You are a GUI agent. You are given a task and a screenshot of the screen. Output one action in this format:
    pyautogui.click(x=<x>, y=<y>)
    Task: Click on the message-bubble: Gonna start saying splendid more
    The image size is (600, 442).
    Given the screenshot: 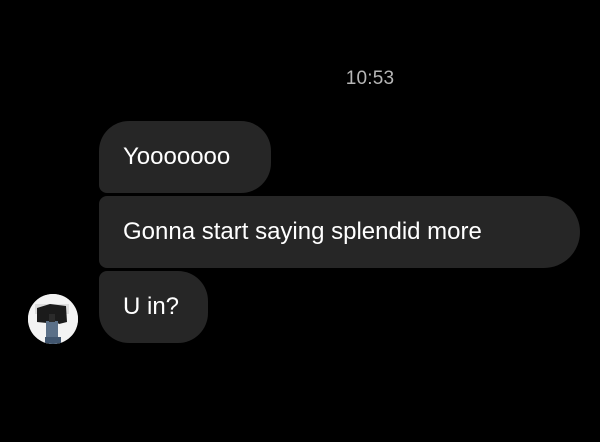 What is the action you would take?
    pyautogui.click(x=339, y=232)
    